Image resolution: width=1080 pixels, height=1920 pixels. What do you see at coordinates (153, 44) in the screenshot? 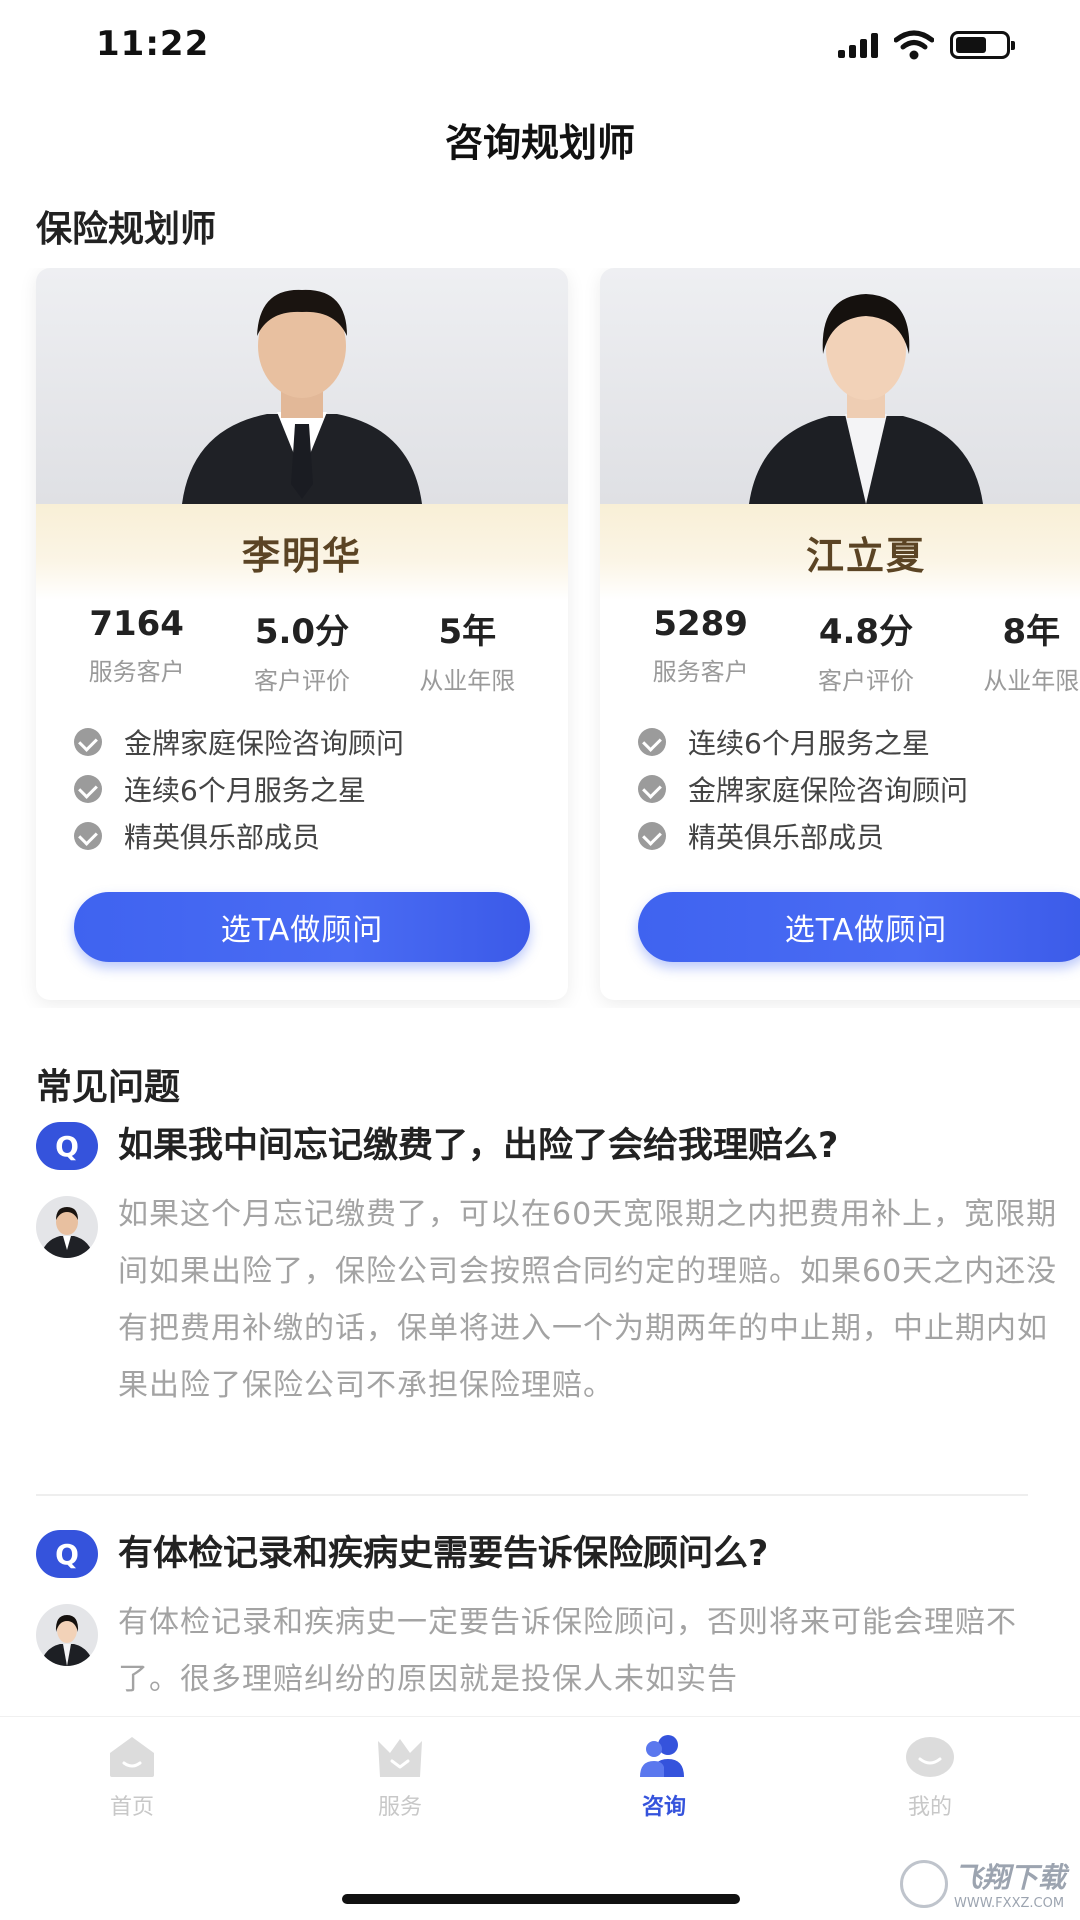
I see `status-time: 11:22` at bounding box center [153, 44].